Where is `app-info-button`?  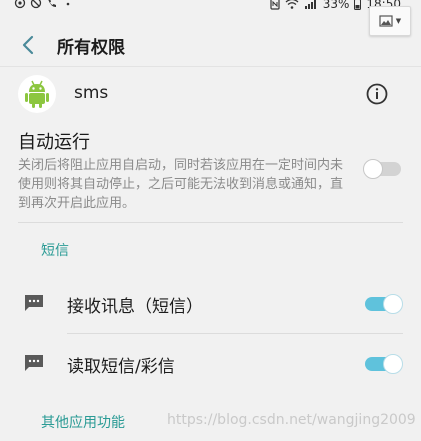
app-info-button is located at coordinates (377, 94).